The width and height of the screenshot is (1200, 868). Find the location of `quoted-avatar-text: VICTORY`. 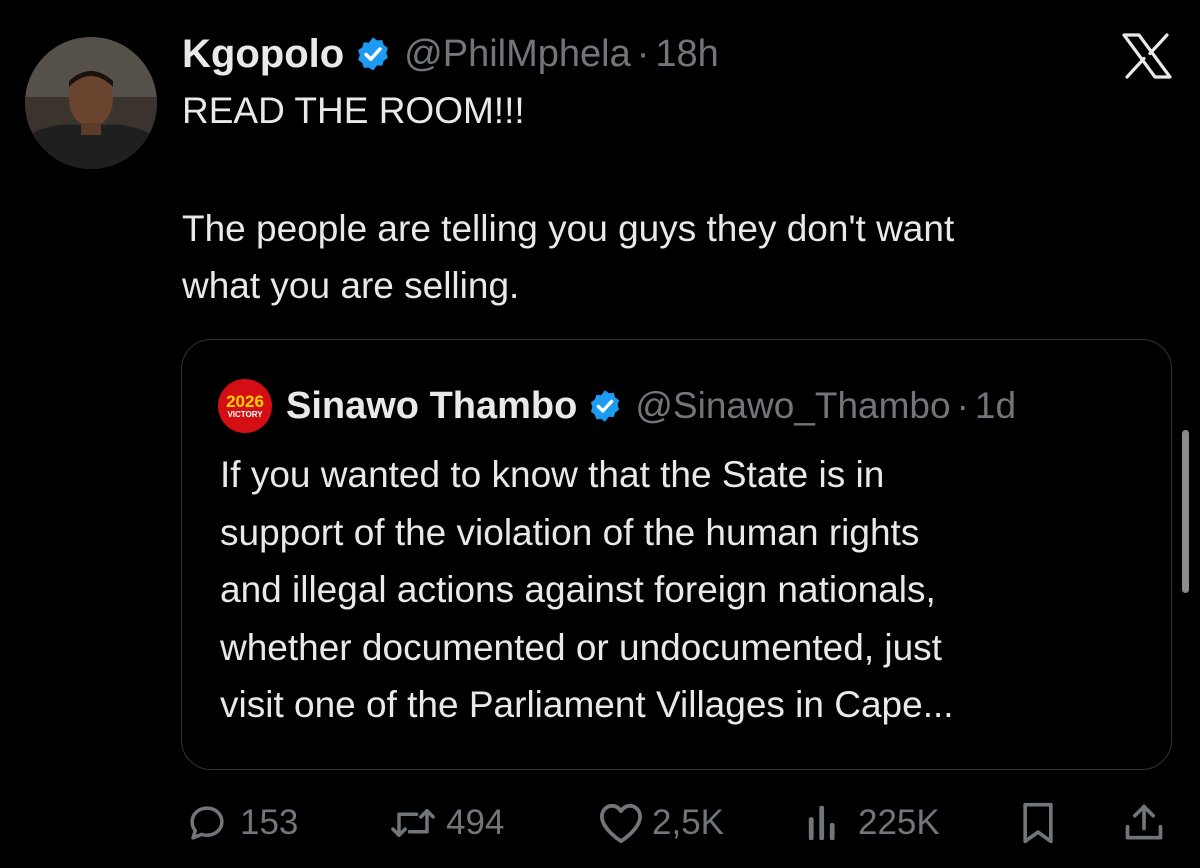

quoted-avatar-text: VICTORY is located at coordinates (245, 414).